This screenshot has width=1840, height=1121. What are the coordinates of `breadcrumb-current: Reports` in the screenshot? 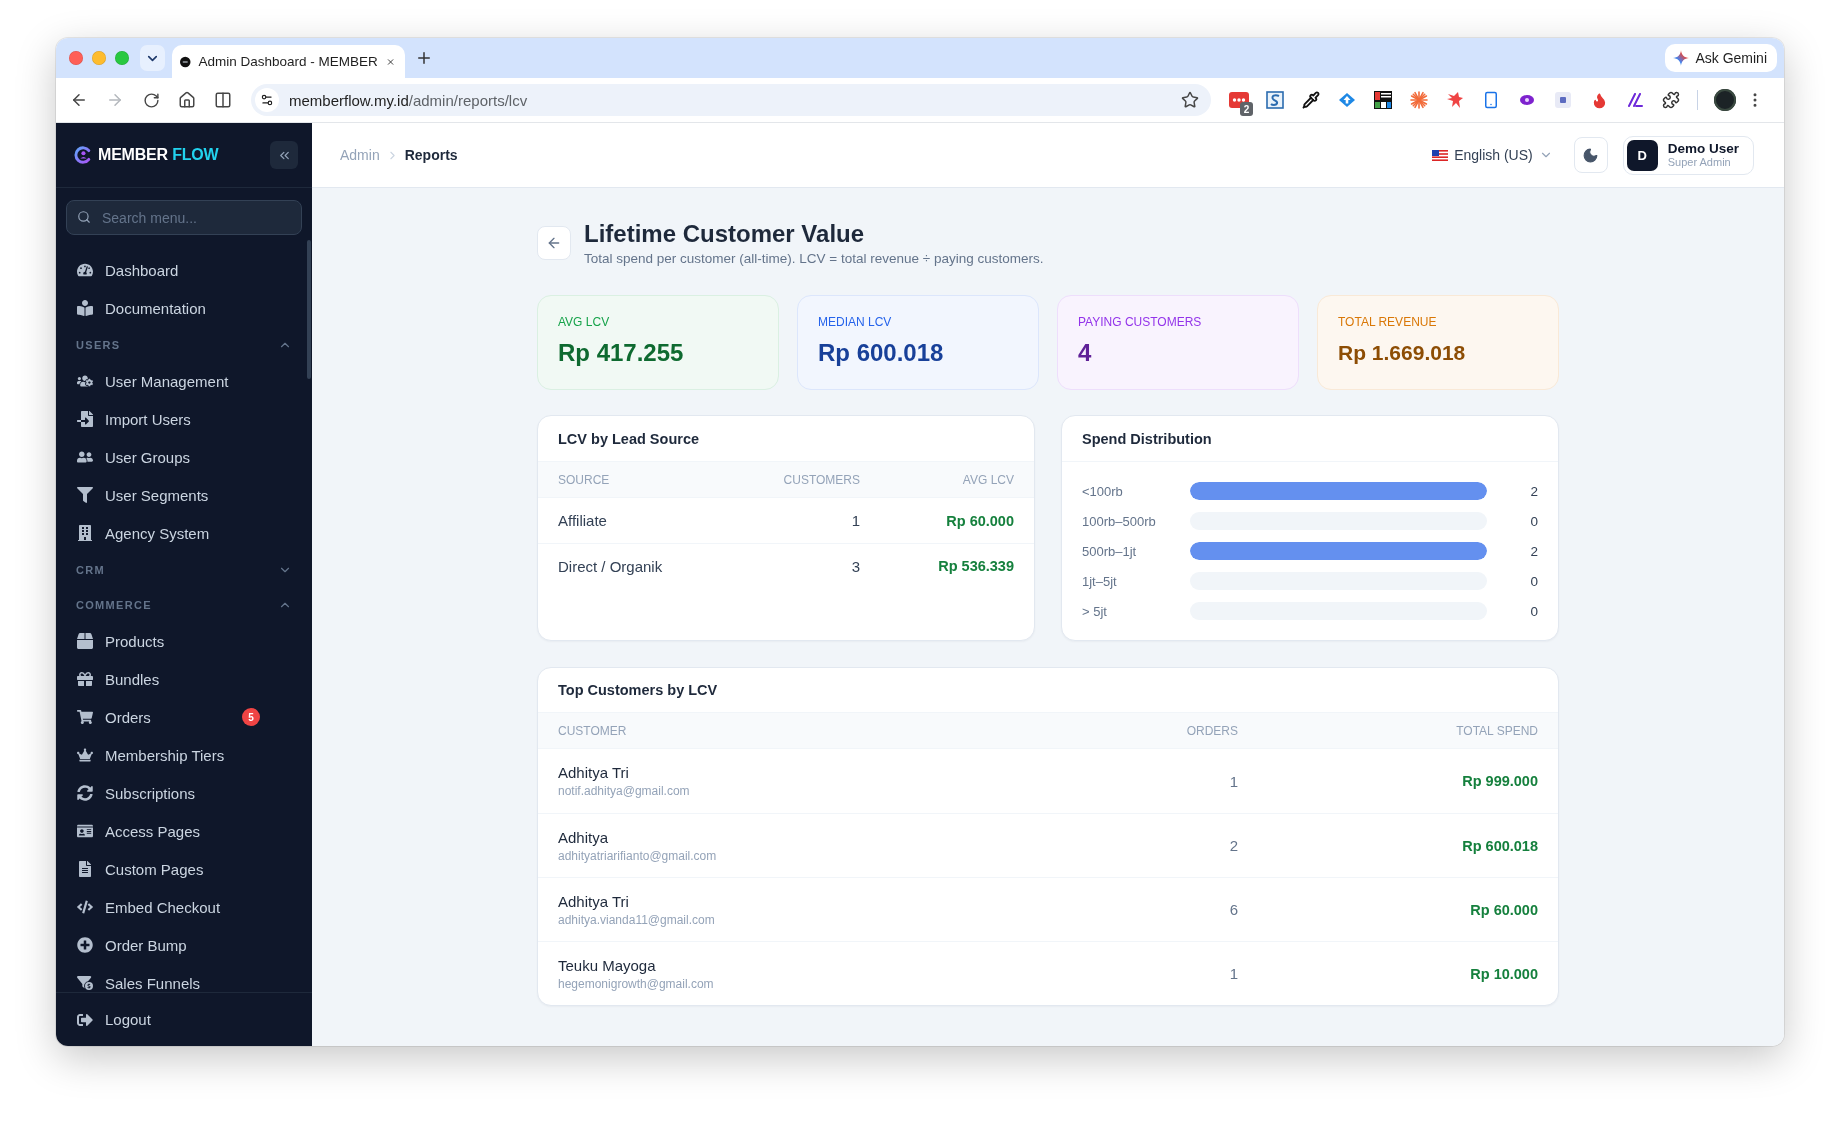 It's located at (431, 155).